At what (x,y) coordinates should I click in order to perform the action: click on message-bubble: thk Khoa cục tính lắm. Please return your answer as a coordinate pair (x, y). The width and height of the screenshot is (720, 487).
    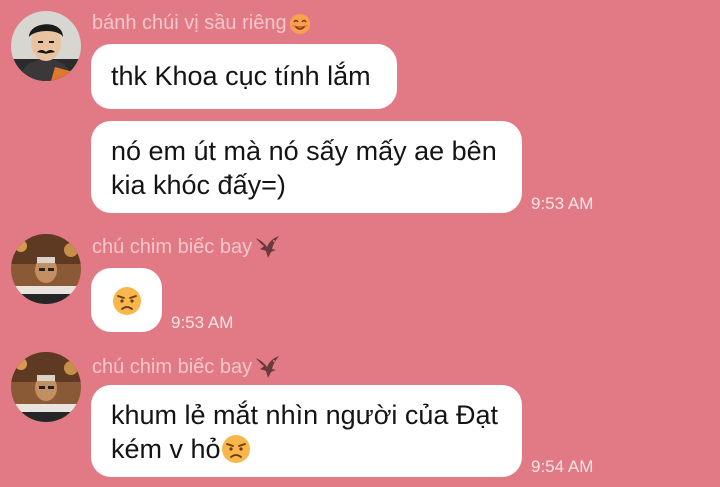
    Looking at the image, I should click on (244, 76).